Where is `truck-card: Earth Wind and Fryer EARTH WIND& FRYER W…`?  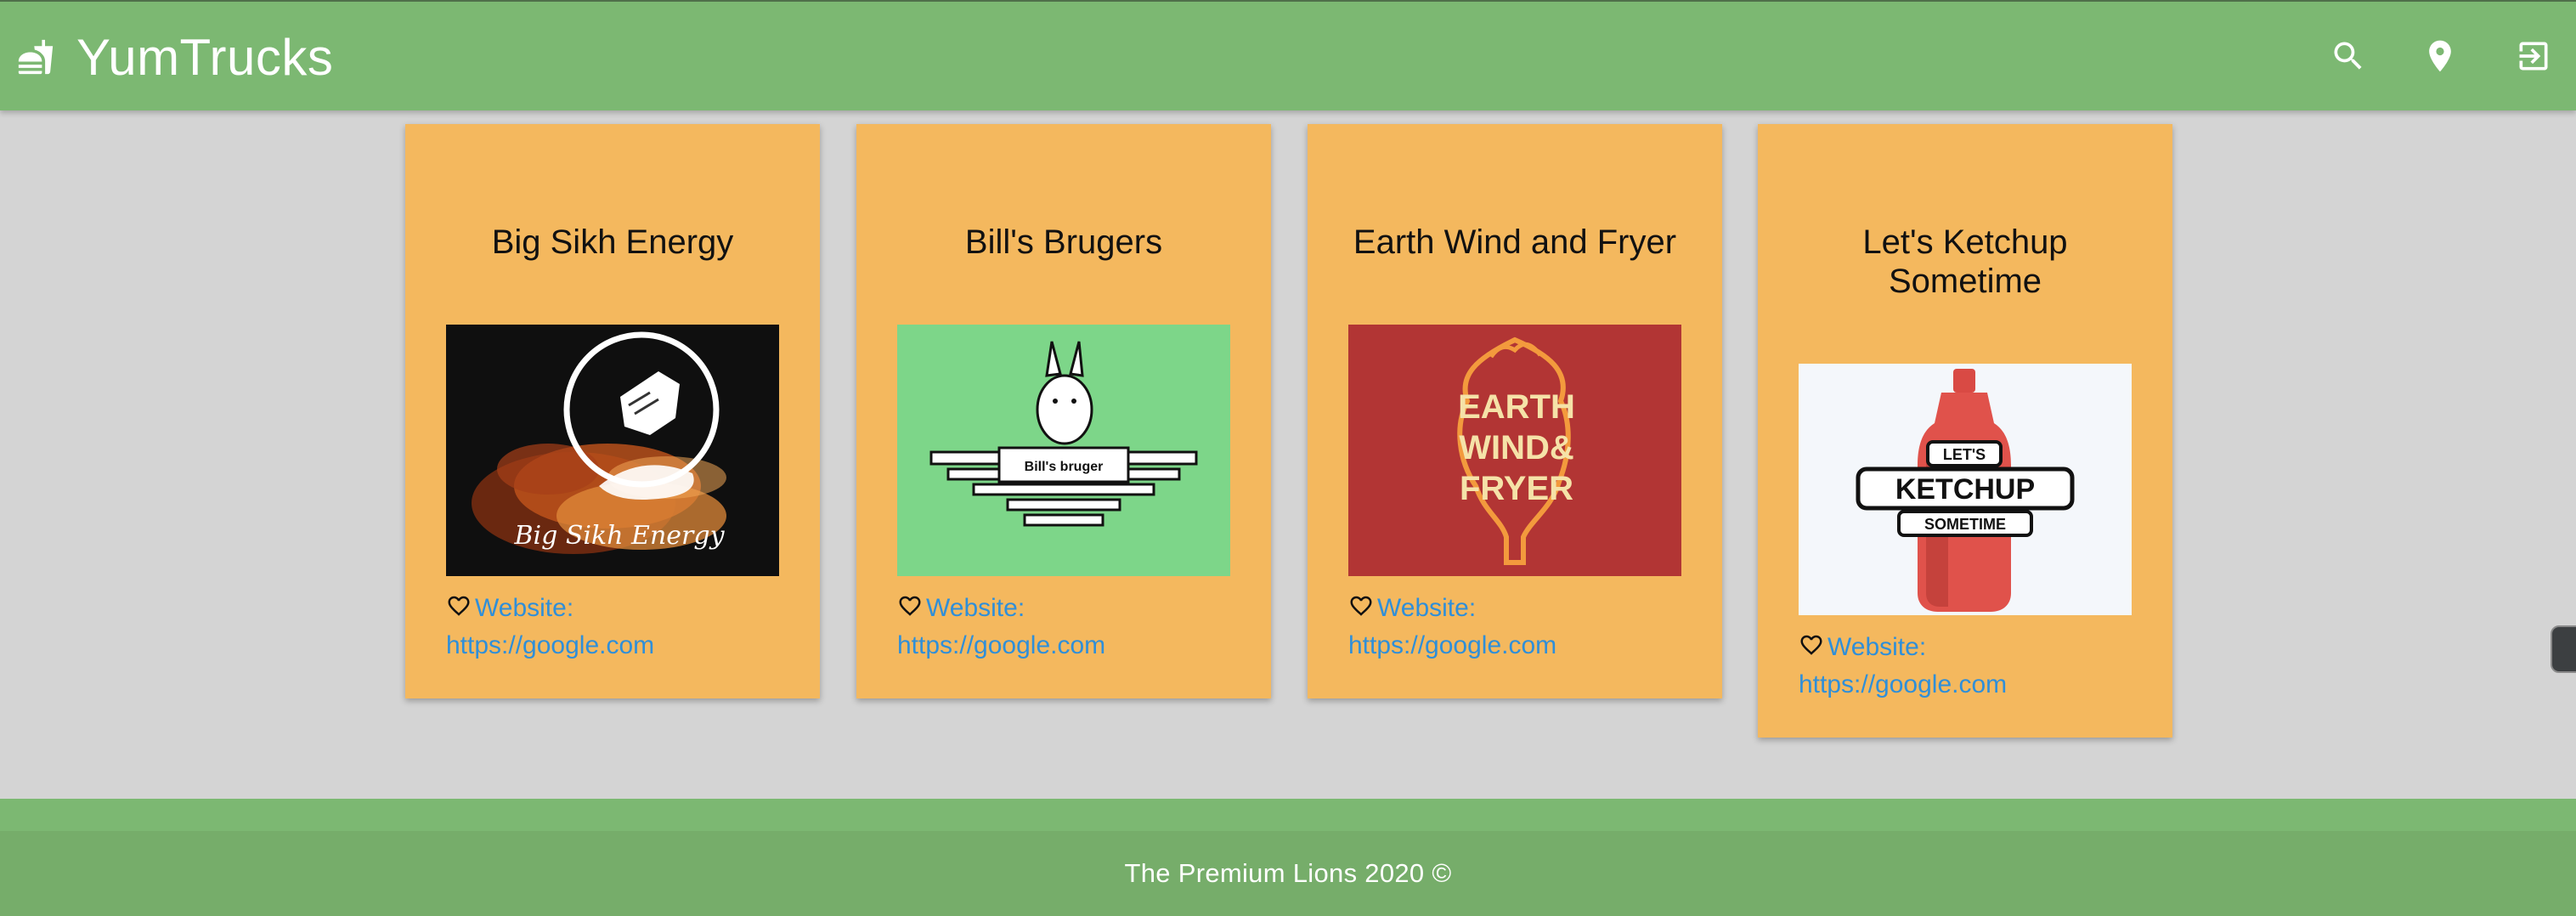
truck-card: Earth Wind and Fryer EARTH WIND& FRYER W… is located at coordinates (1515, 411).